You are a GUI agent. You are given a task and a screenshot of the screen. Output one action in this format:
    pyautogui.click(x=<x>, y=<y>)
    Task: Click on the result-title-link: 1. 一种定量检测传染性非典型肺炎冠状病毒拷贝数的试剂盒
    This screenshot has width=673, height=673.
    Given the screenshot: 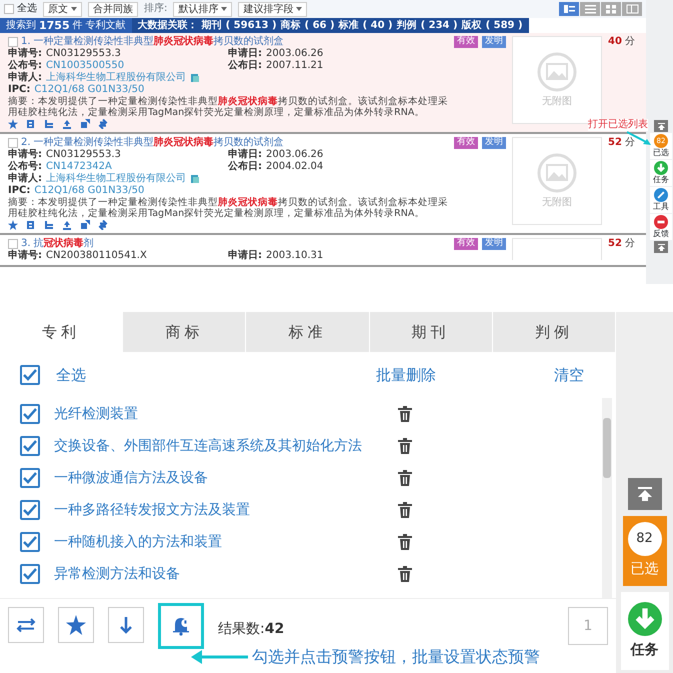 What is the action you would take?
    pyautogui.click(x=152, y=42)
    